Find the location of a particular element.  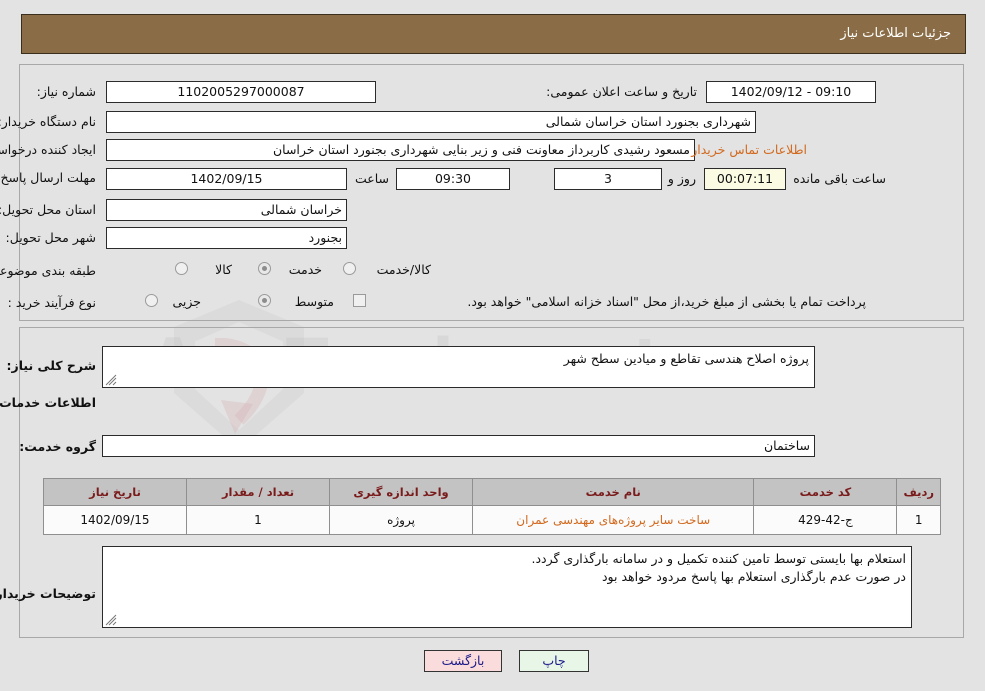

city-label: شهر محل تحویل: is located at coordinates (51, 237).